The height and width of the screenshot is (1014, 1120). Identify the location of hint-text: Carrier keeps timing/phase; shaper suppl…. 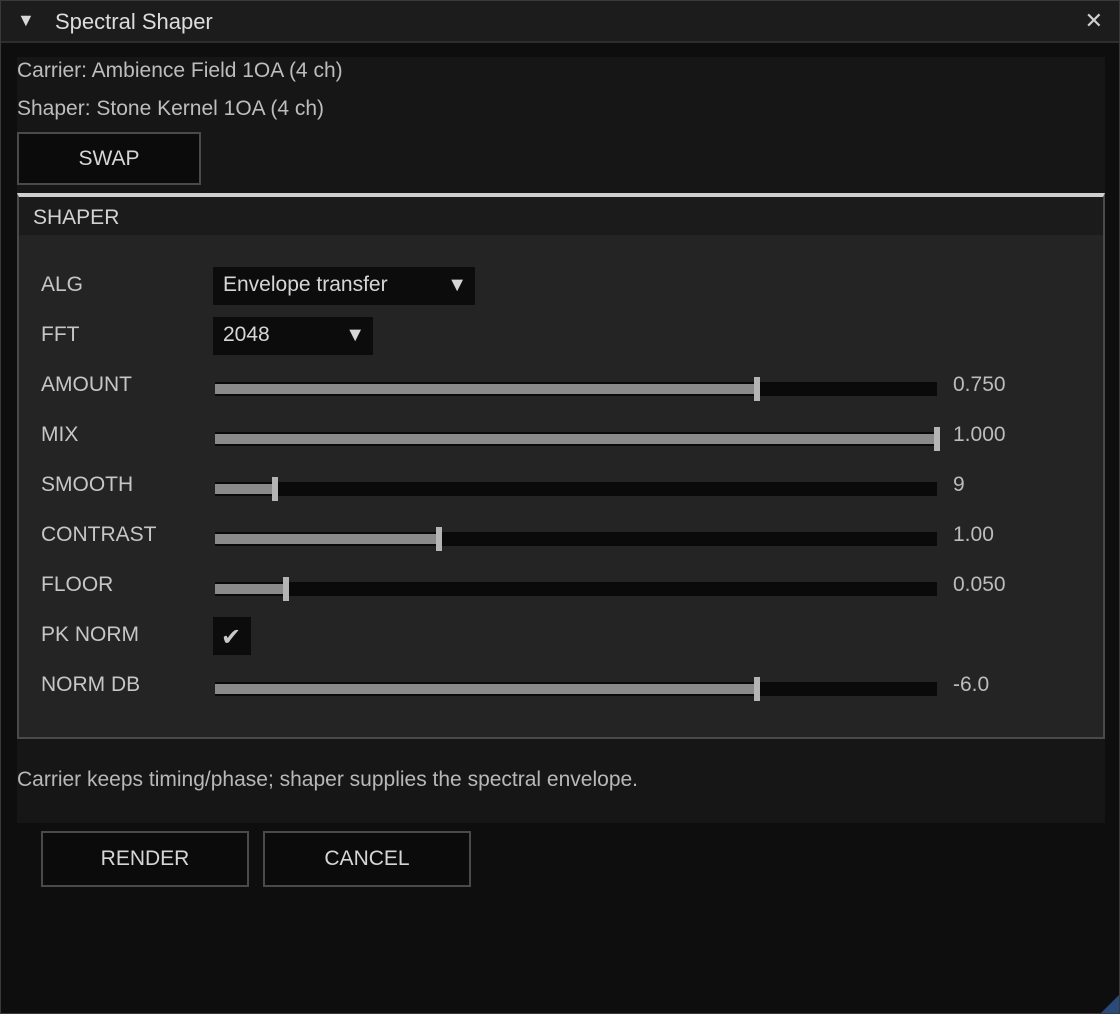
(328, 779).